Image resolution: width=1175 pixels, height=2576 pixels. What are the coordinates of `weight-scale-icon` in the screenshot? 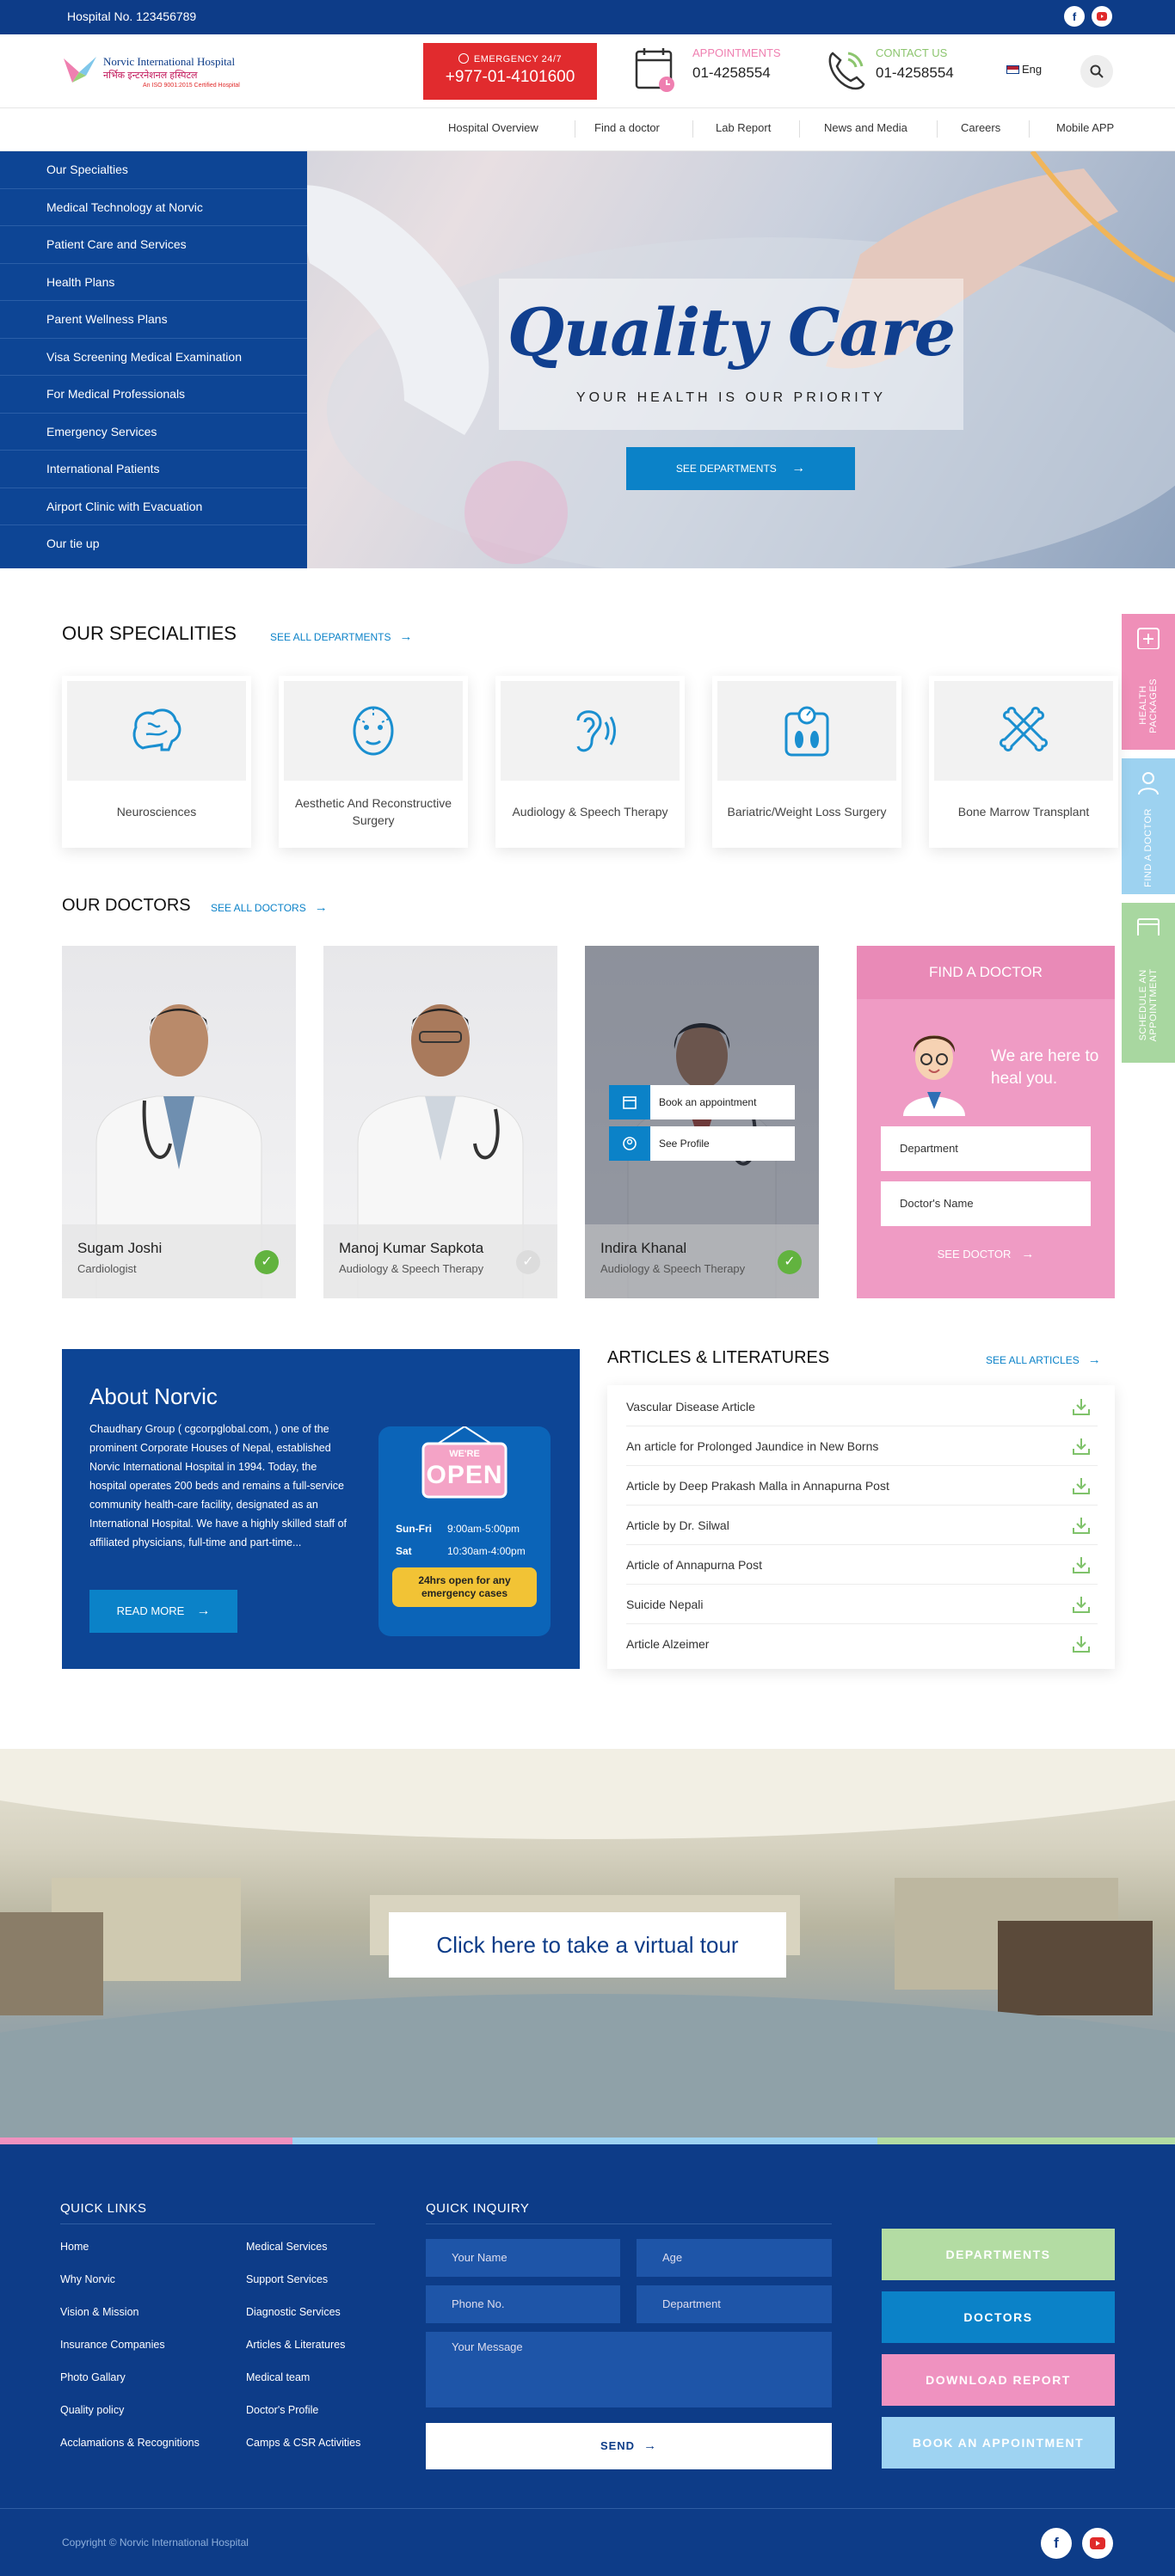 It's located at (806, 731).